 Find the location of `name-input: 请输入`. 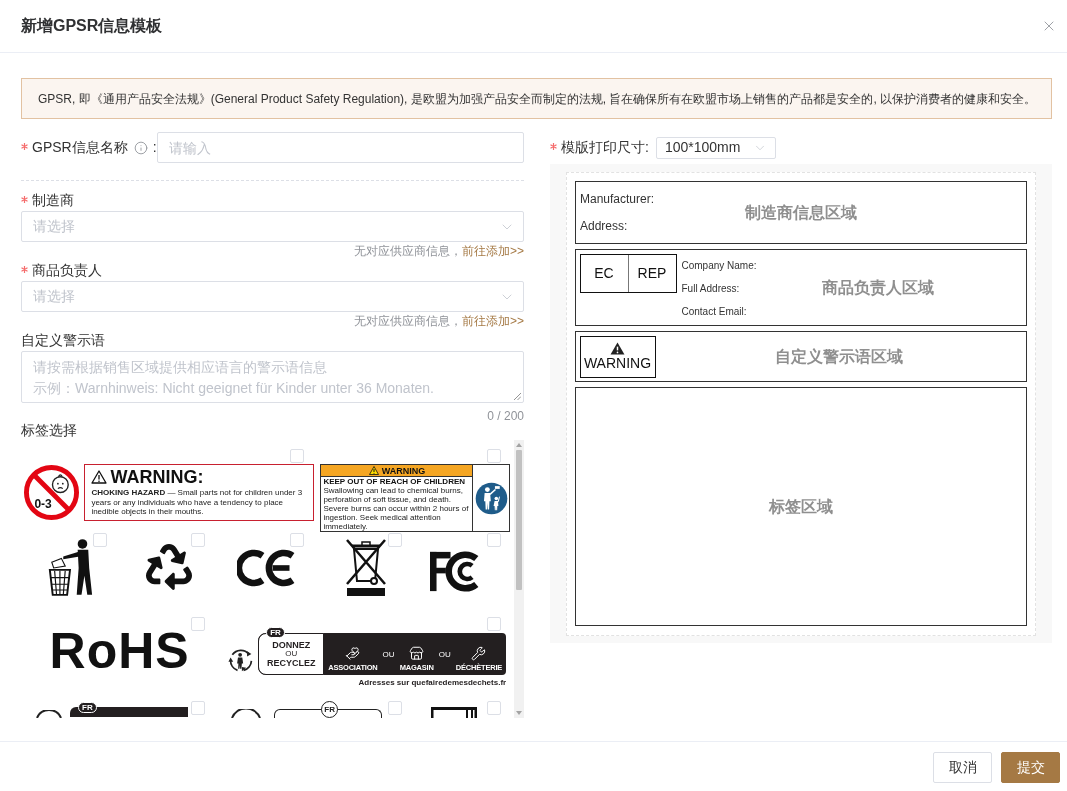

name-input: 请输入 is located at coordinates (340, 147).